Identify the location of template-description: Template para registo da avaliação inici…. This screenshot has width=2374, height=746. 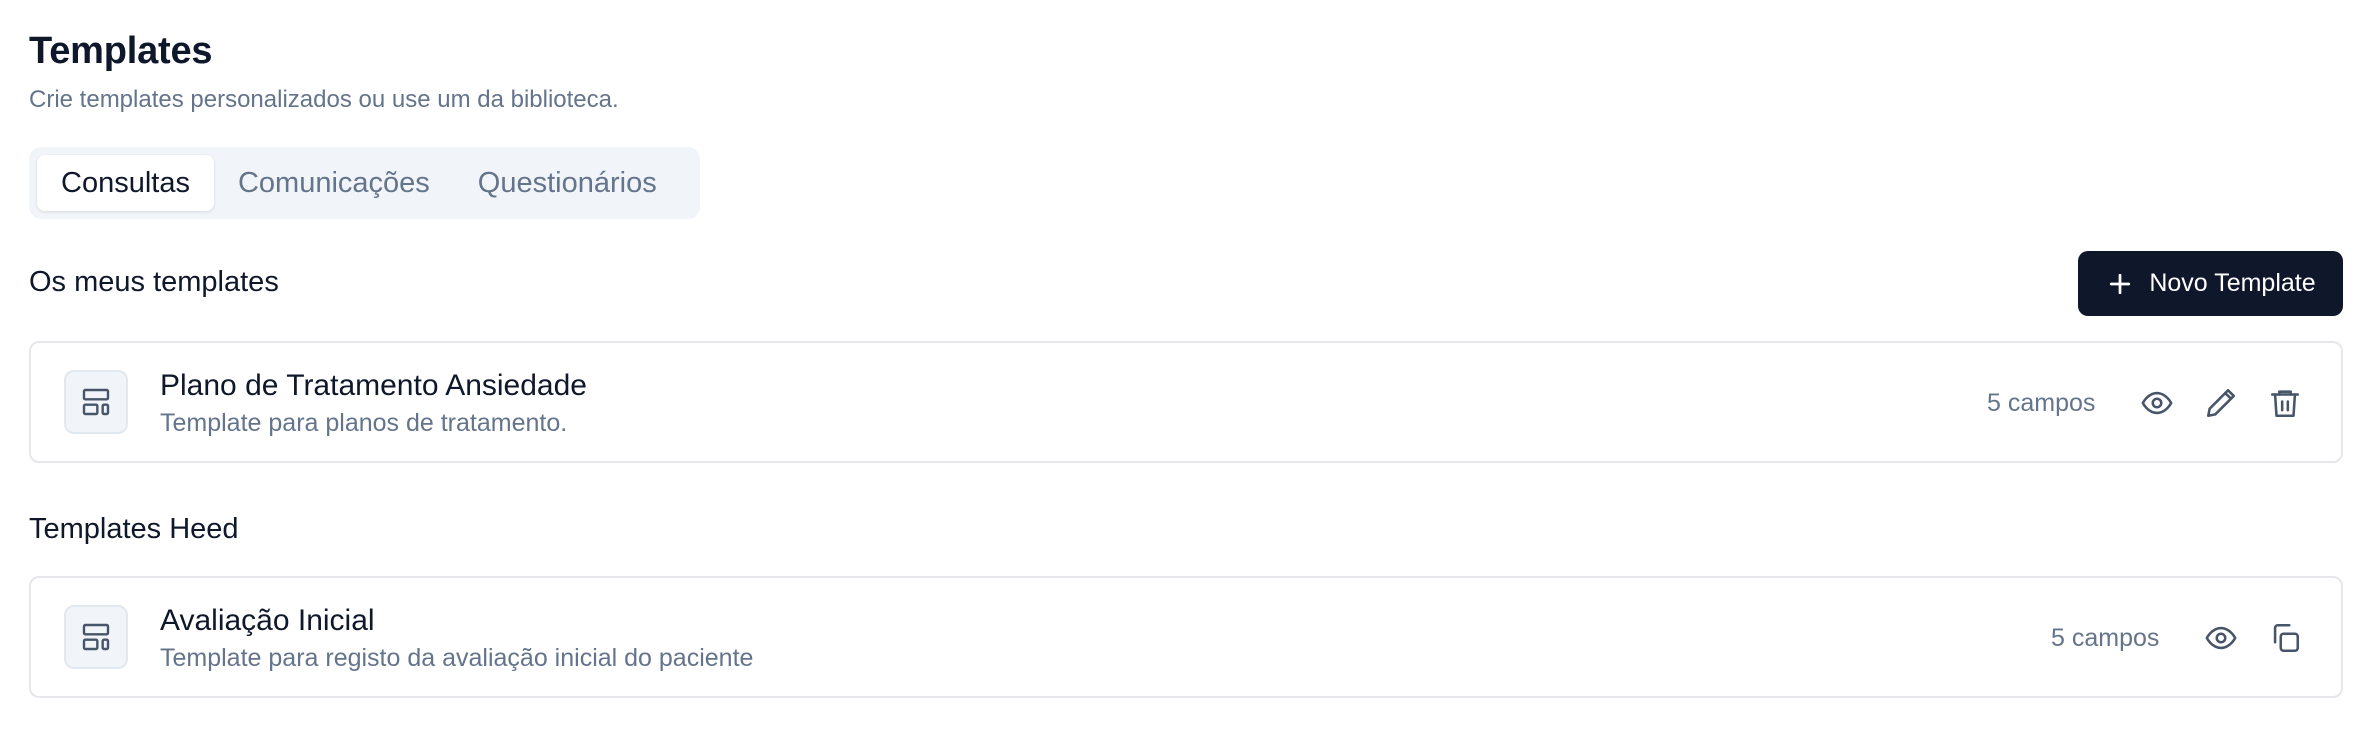
(457, 658).